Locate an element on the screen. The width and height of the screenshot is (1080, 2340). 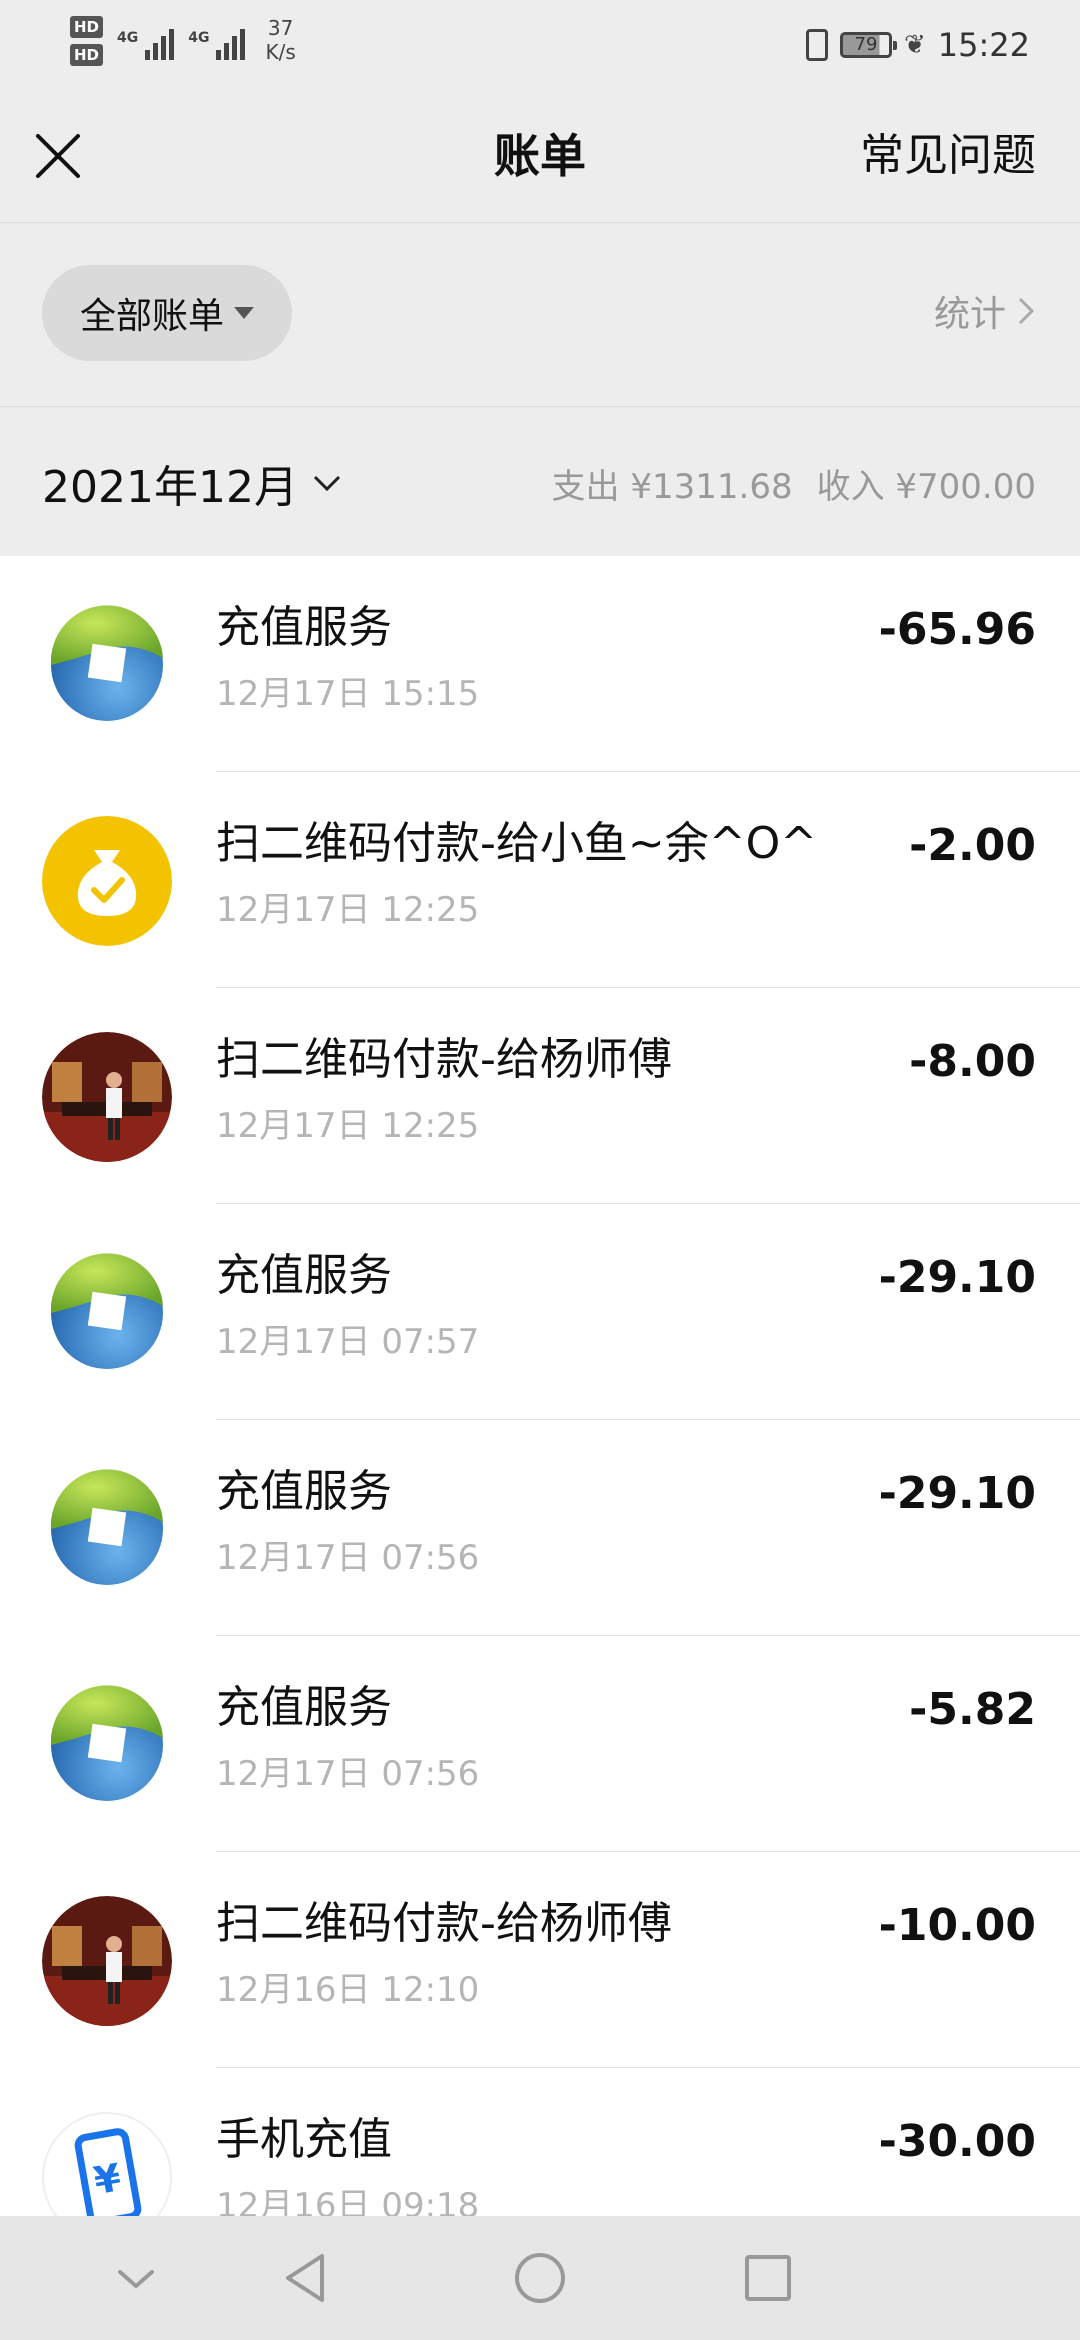
clock: 15:22 is located at coordinates (983, 45).